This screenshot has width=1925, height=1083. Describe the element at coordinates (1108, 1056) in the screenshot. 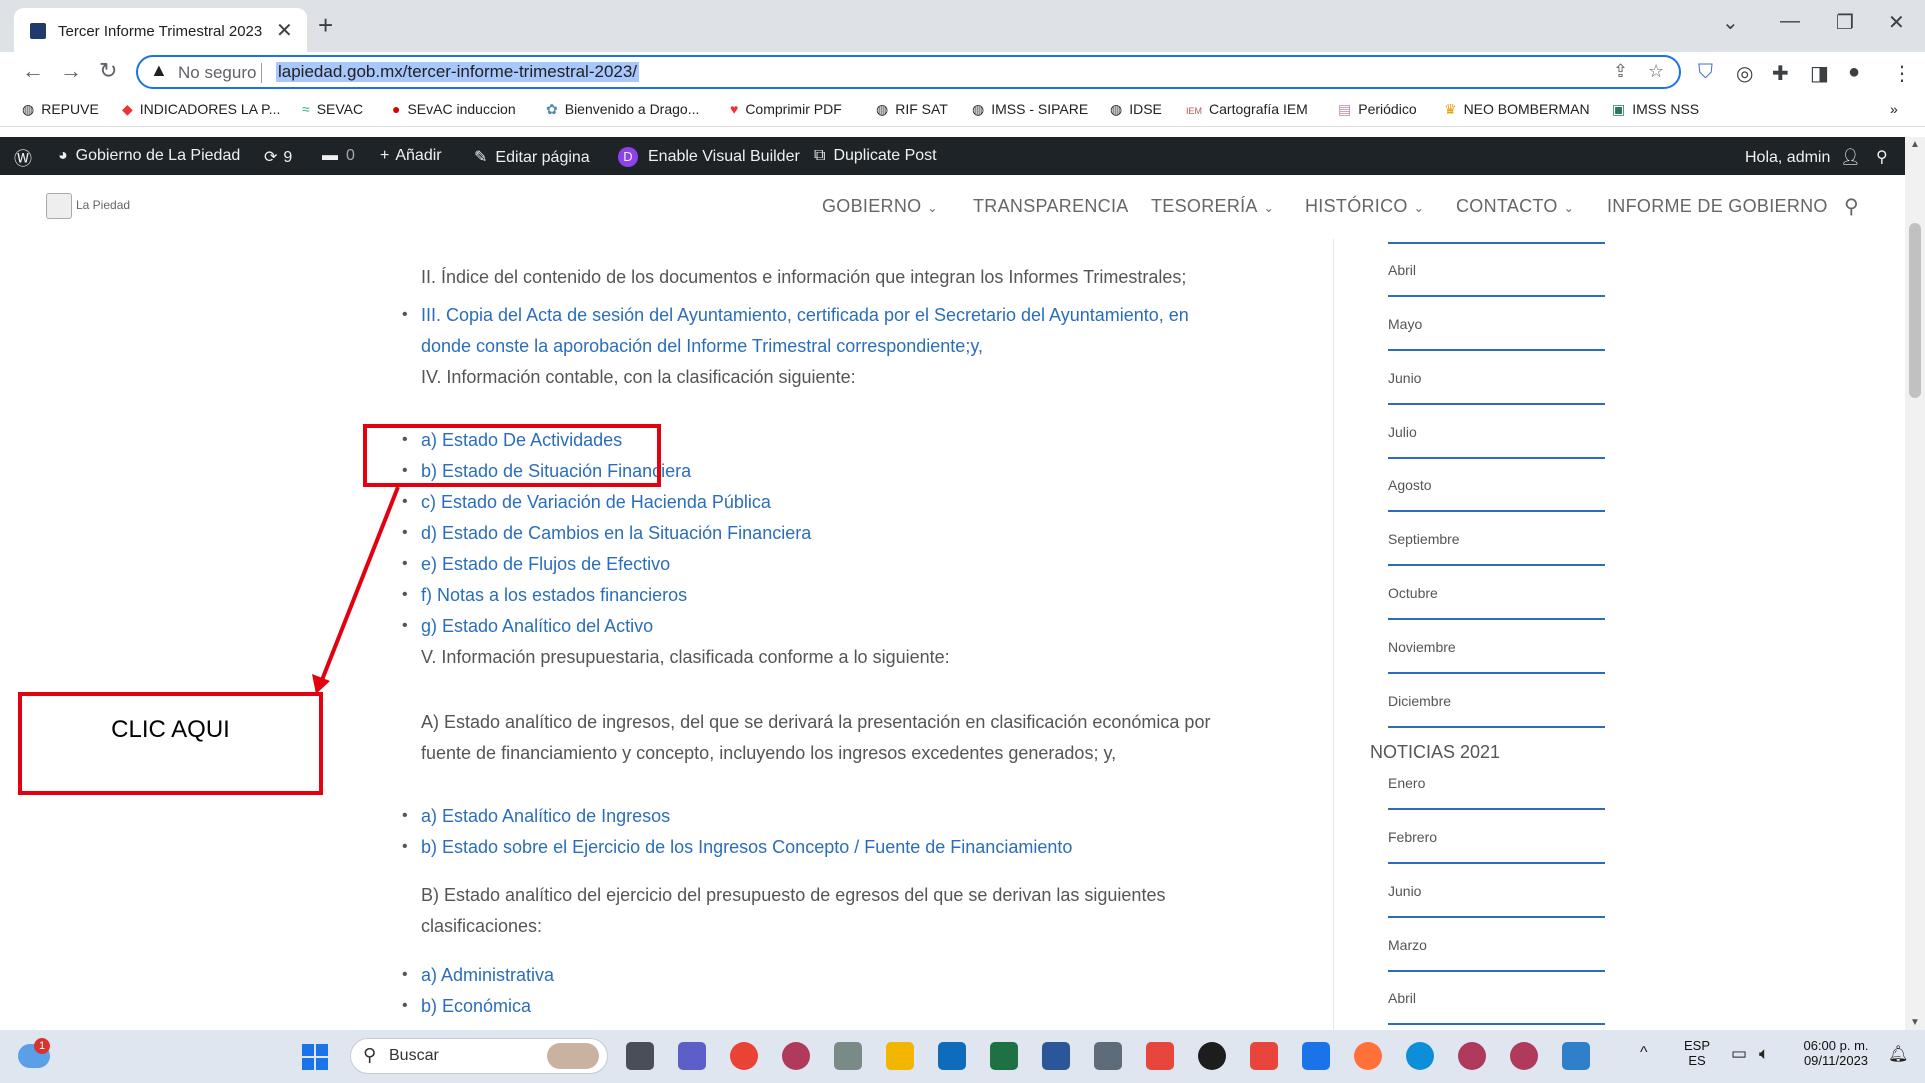

I see `calculator-icon` at that location.